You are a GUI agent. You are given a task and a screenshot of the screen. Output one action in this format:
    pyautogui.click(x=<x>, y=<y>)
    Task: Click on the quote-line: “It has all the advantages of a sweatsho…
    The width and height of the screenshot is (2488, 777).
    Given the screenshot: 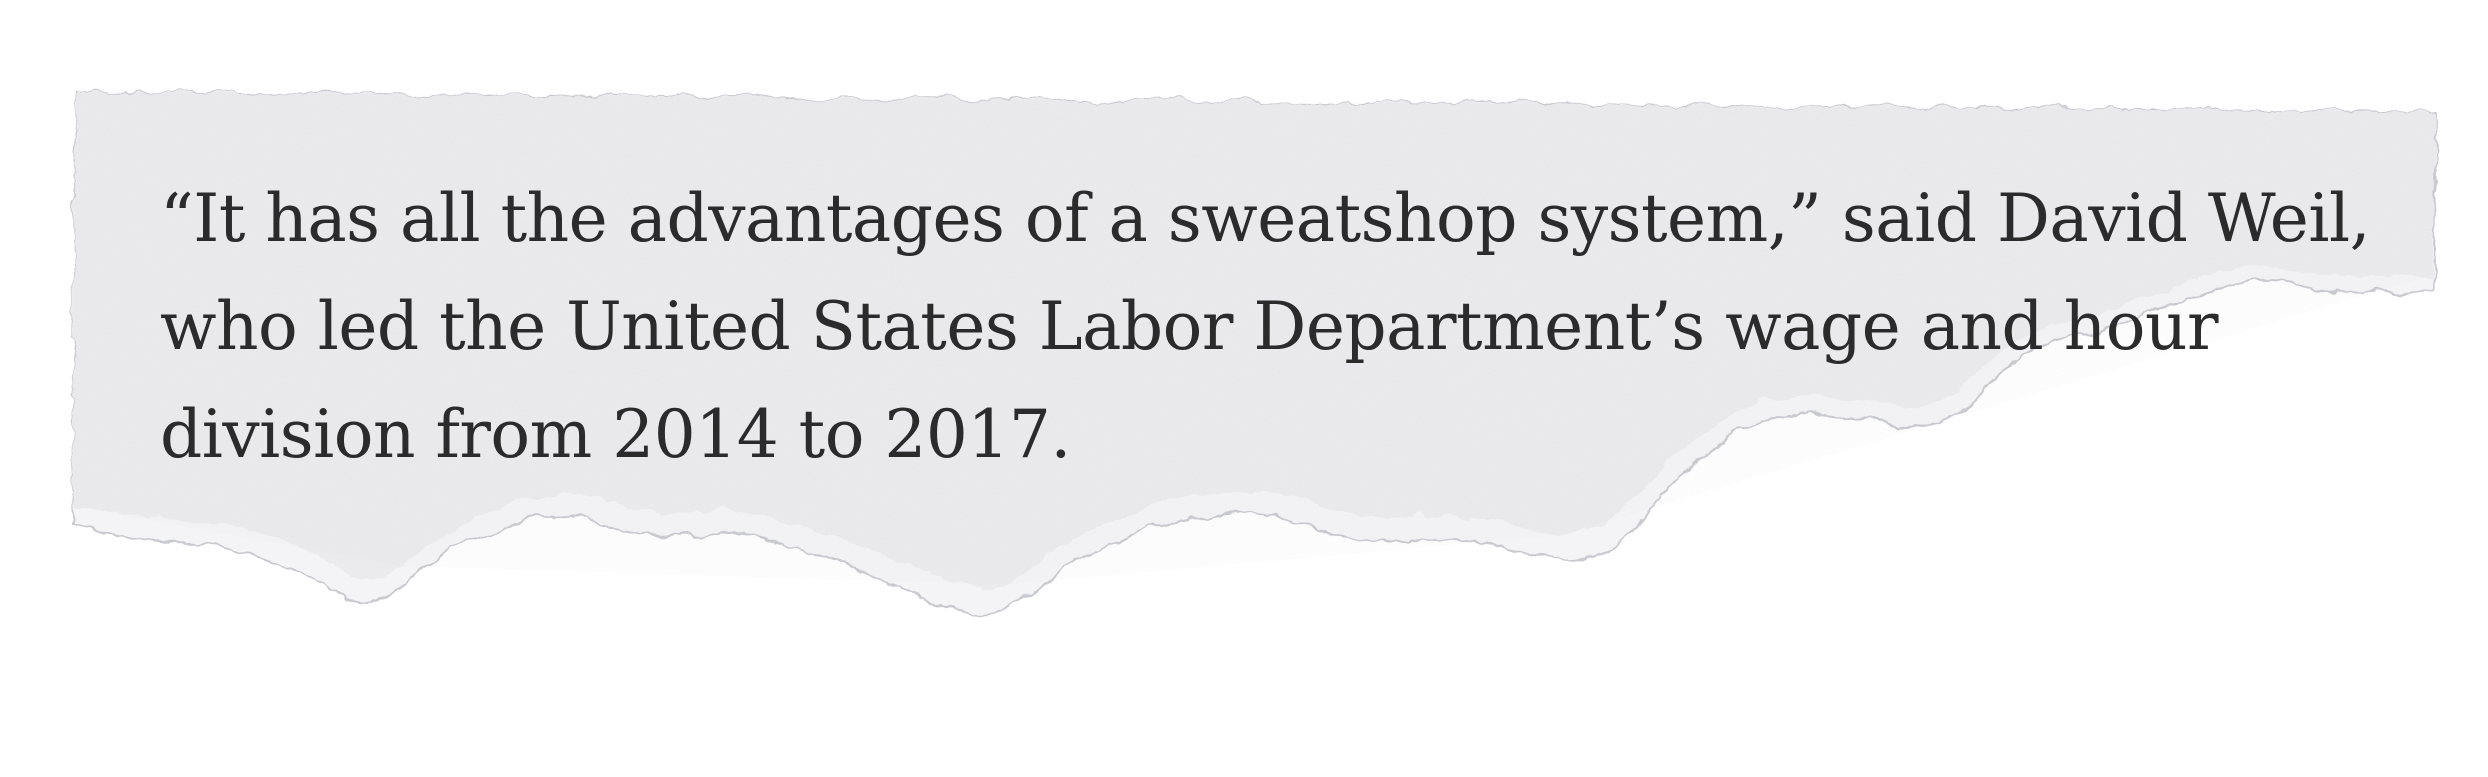 What is the action you would take?
    pyautogui.click(x=1265, y=218)
    